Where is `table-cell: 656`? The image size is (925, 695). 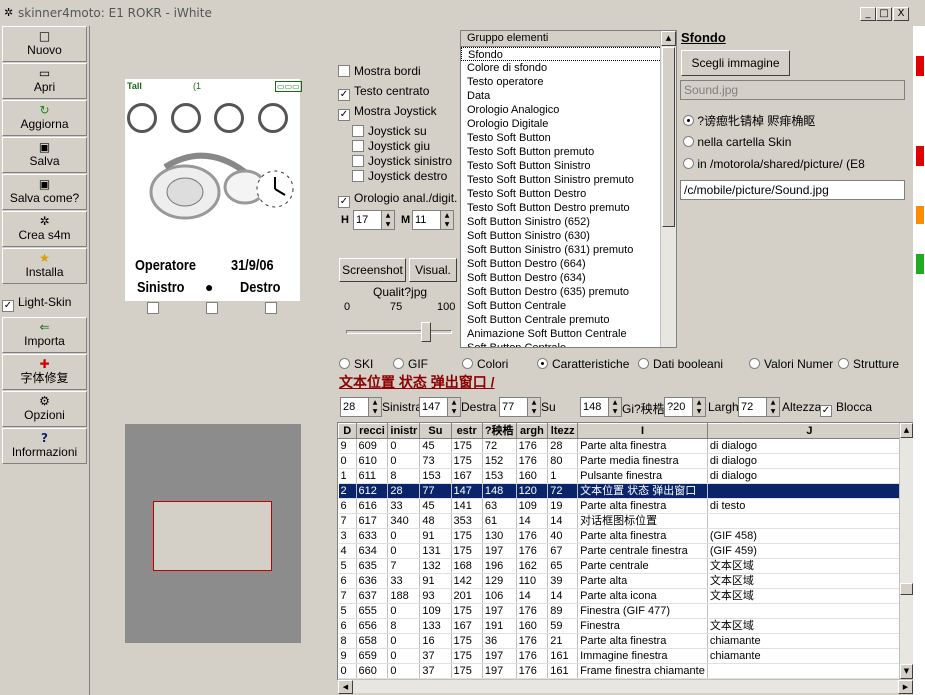
table-cell: 656 is located at coordinates (372, 626).